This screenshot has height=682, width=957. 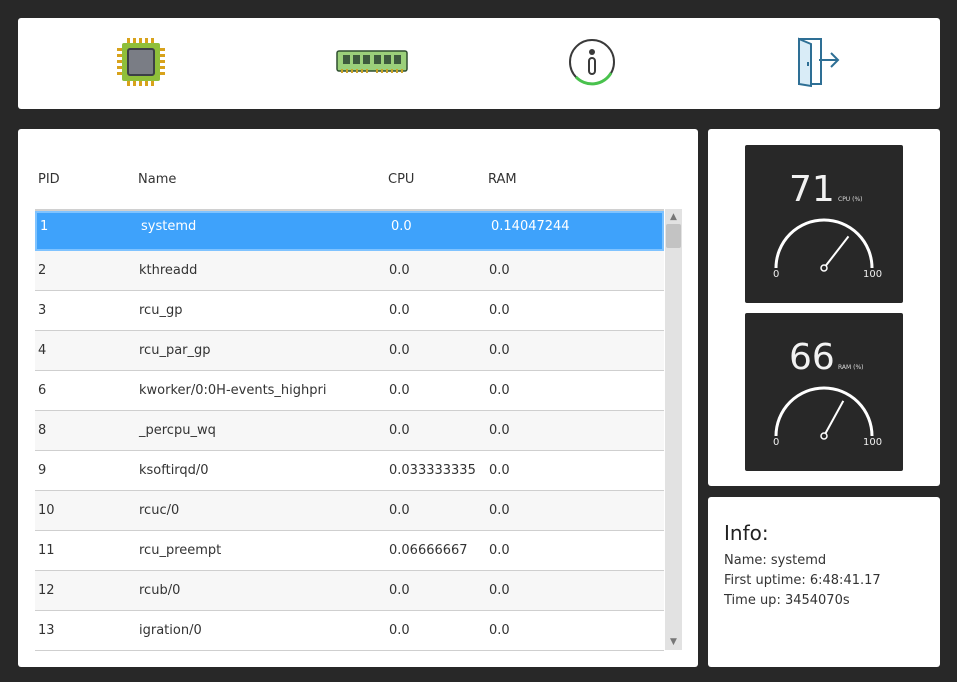 What do you see at coordinates (42, 430) in the screenshot?
I see `cell-pid: 8` at bounding box center [42, 430].